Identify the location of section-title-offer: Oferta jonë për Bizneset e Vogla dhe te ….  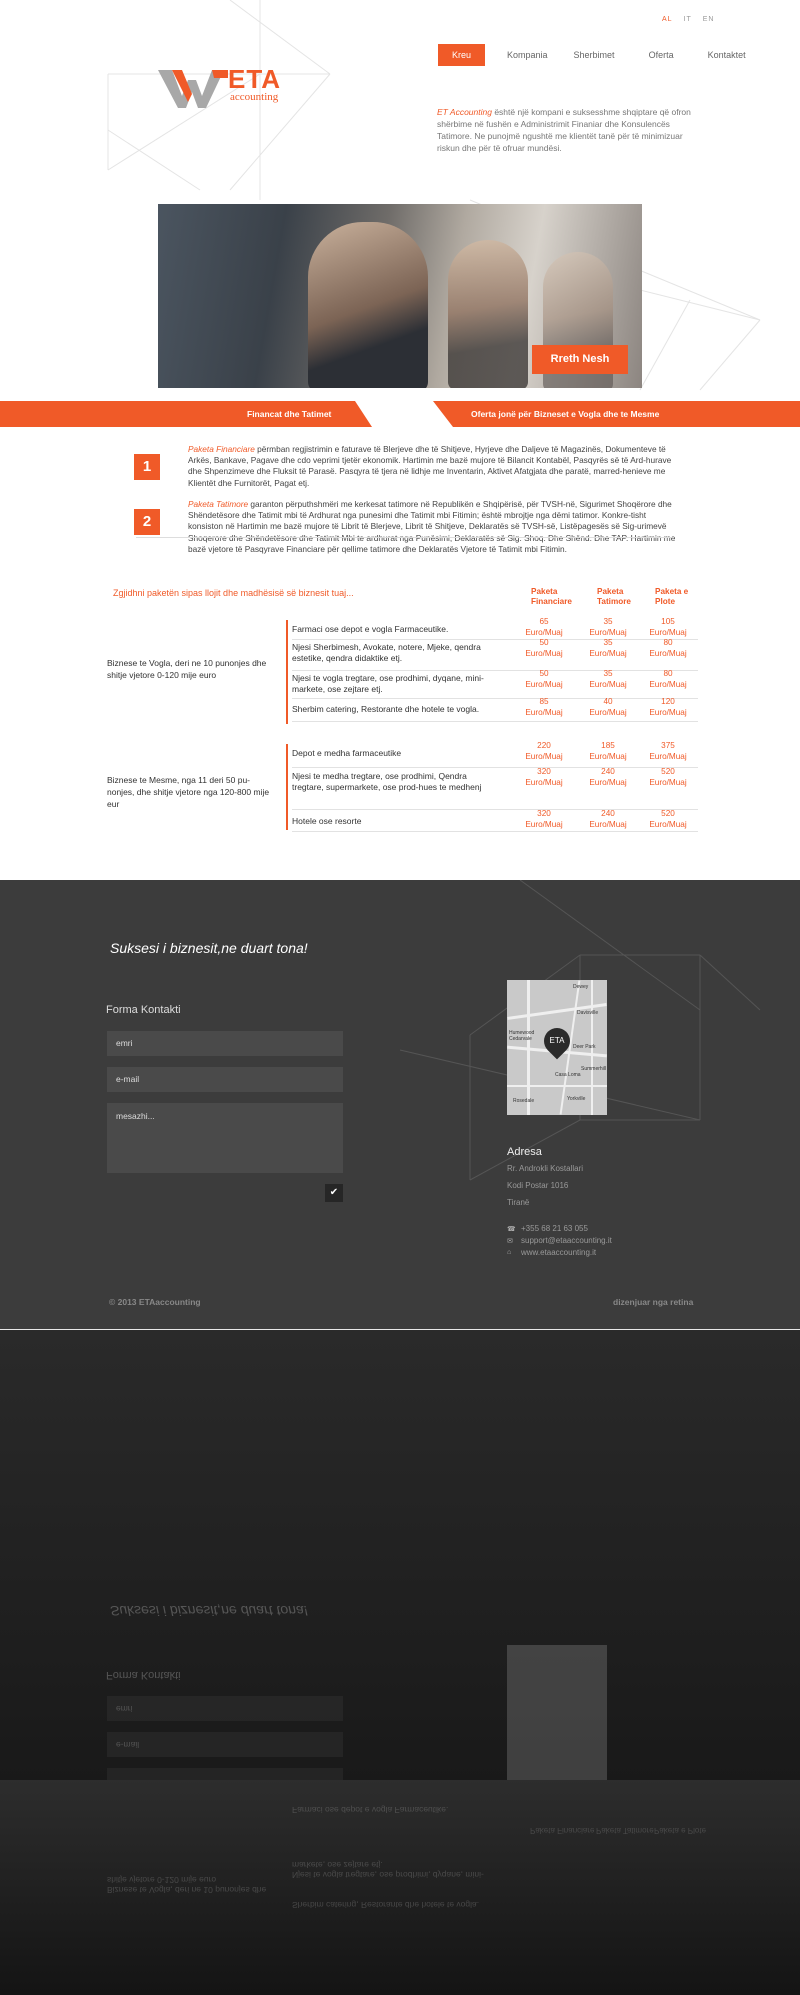
(565, 414).